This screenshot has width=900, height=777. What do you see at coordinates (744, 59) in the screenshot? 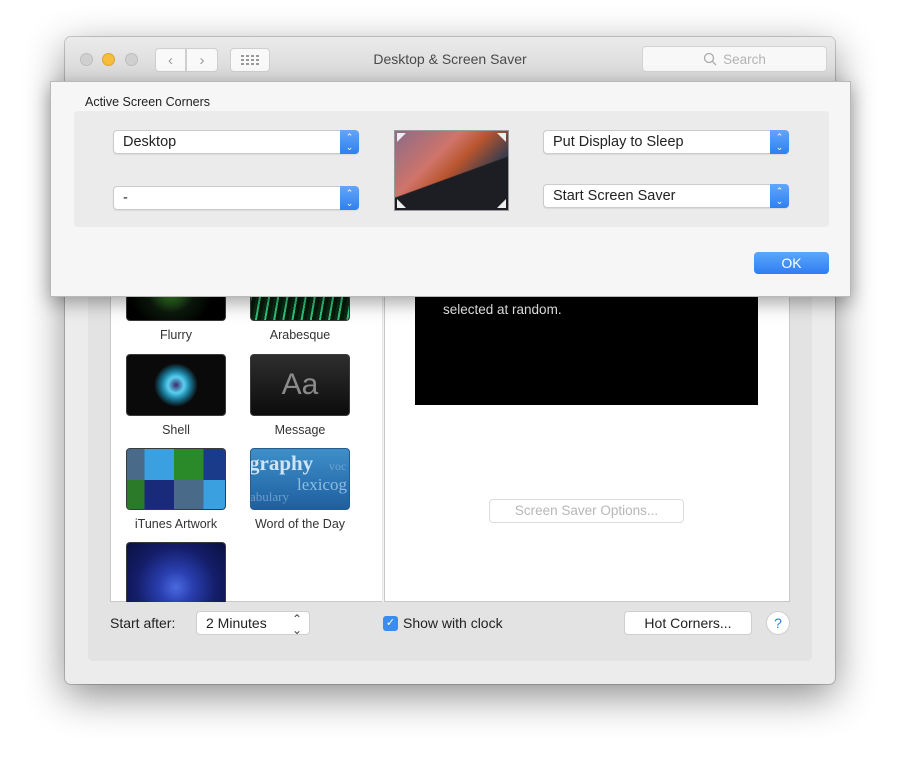
I see `search-placeholder: Search` at bounding box center [744, 59].